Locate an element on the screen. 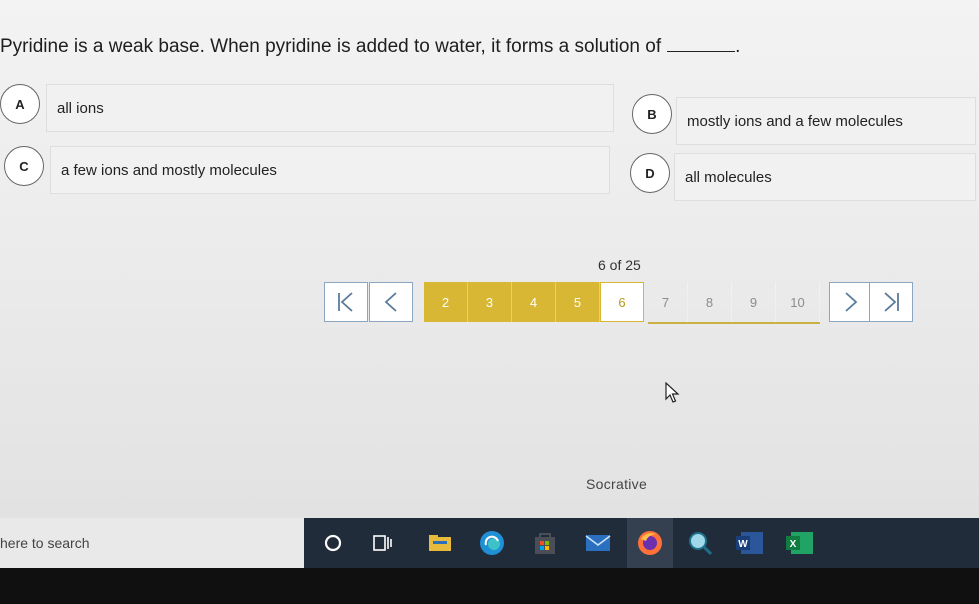  option-a-label: all ions is located at coordinates (80, 108).